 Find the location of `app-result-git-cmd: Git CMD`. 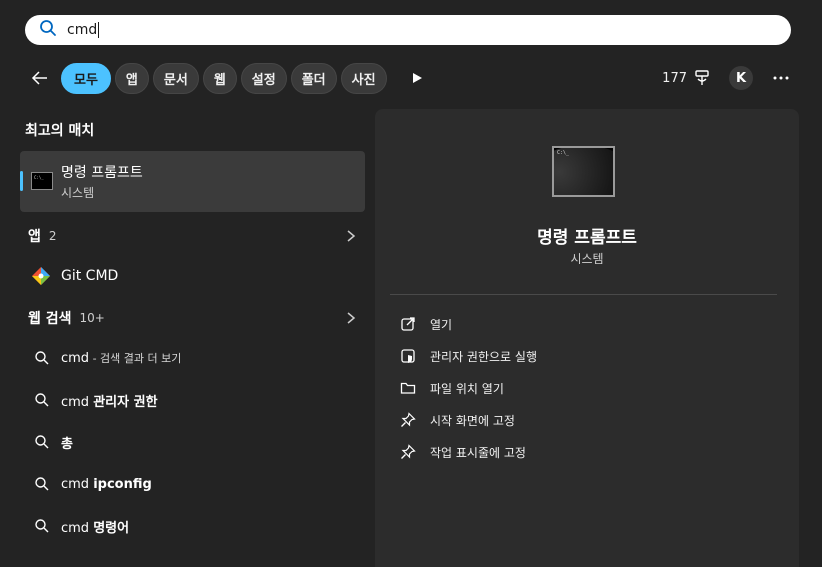

app-result-git-cmd: Git CMD is located at coordinates (192, 276).